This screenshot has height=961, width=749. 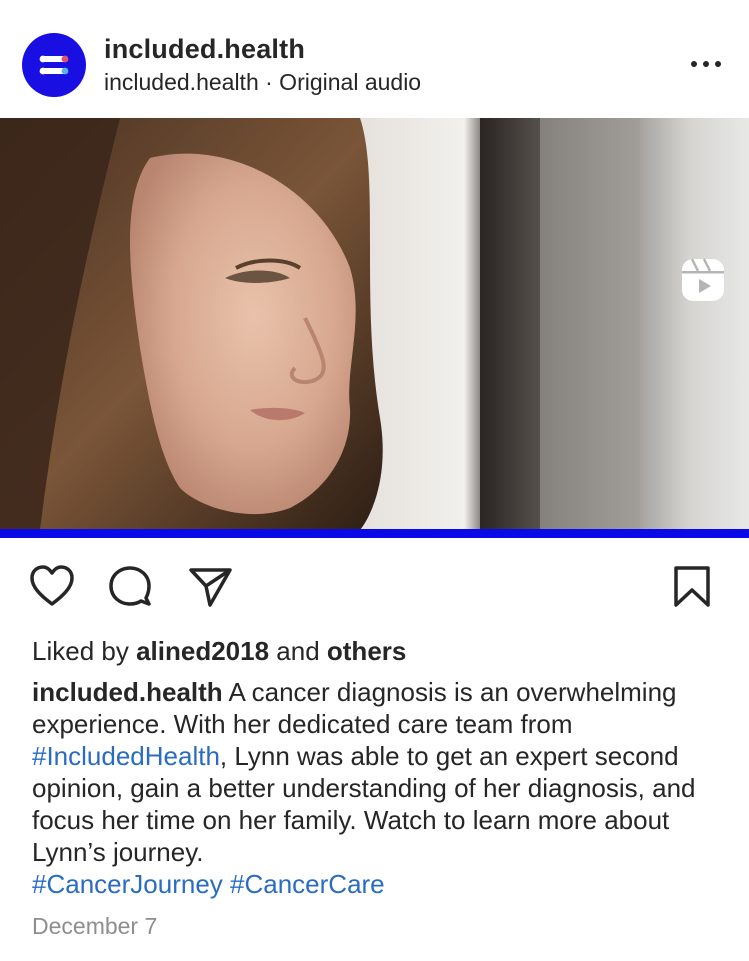 I want to click on video-progress-bar, so click(x=374, y=533).